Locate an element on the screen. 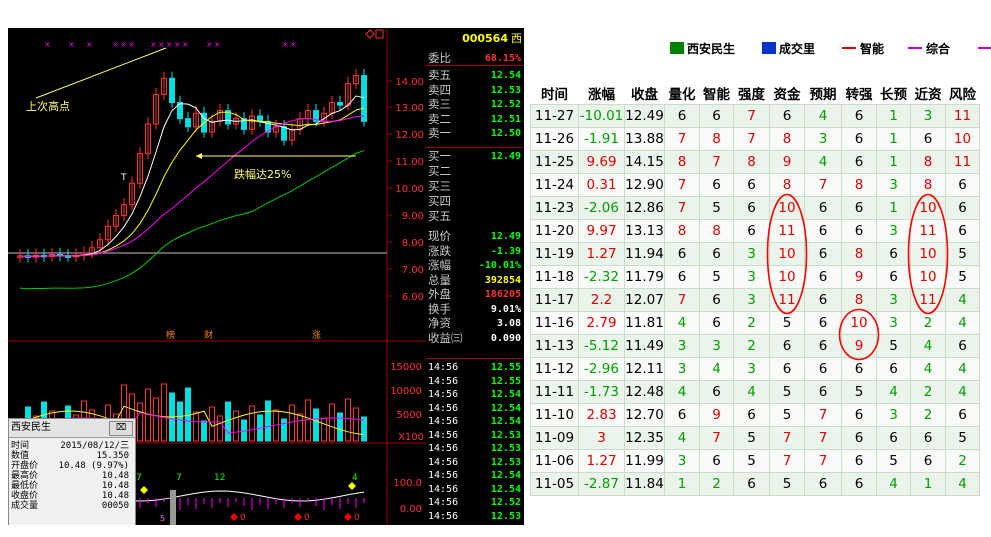  close-icon: ⌧ is located at coordinates (121, 428).